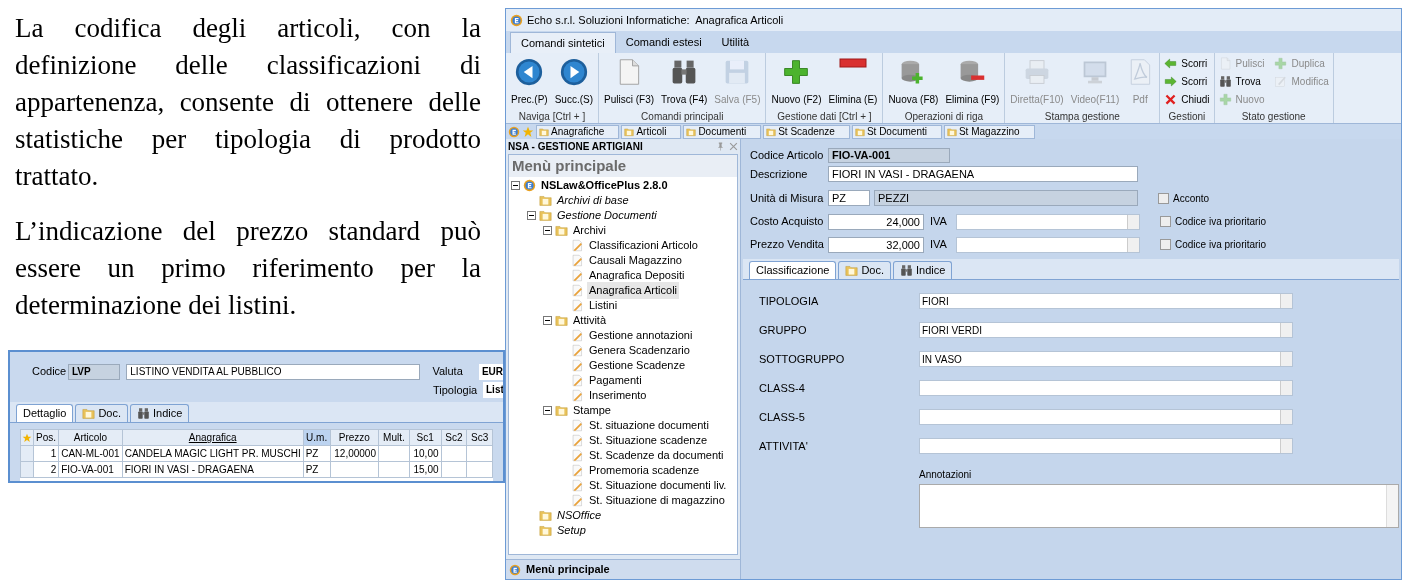  I want to click on circle-logo-icon, so click(516, 20).